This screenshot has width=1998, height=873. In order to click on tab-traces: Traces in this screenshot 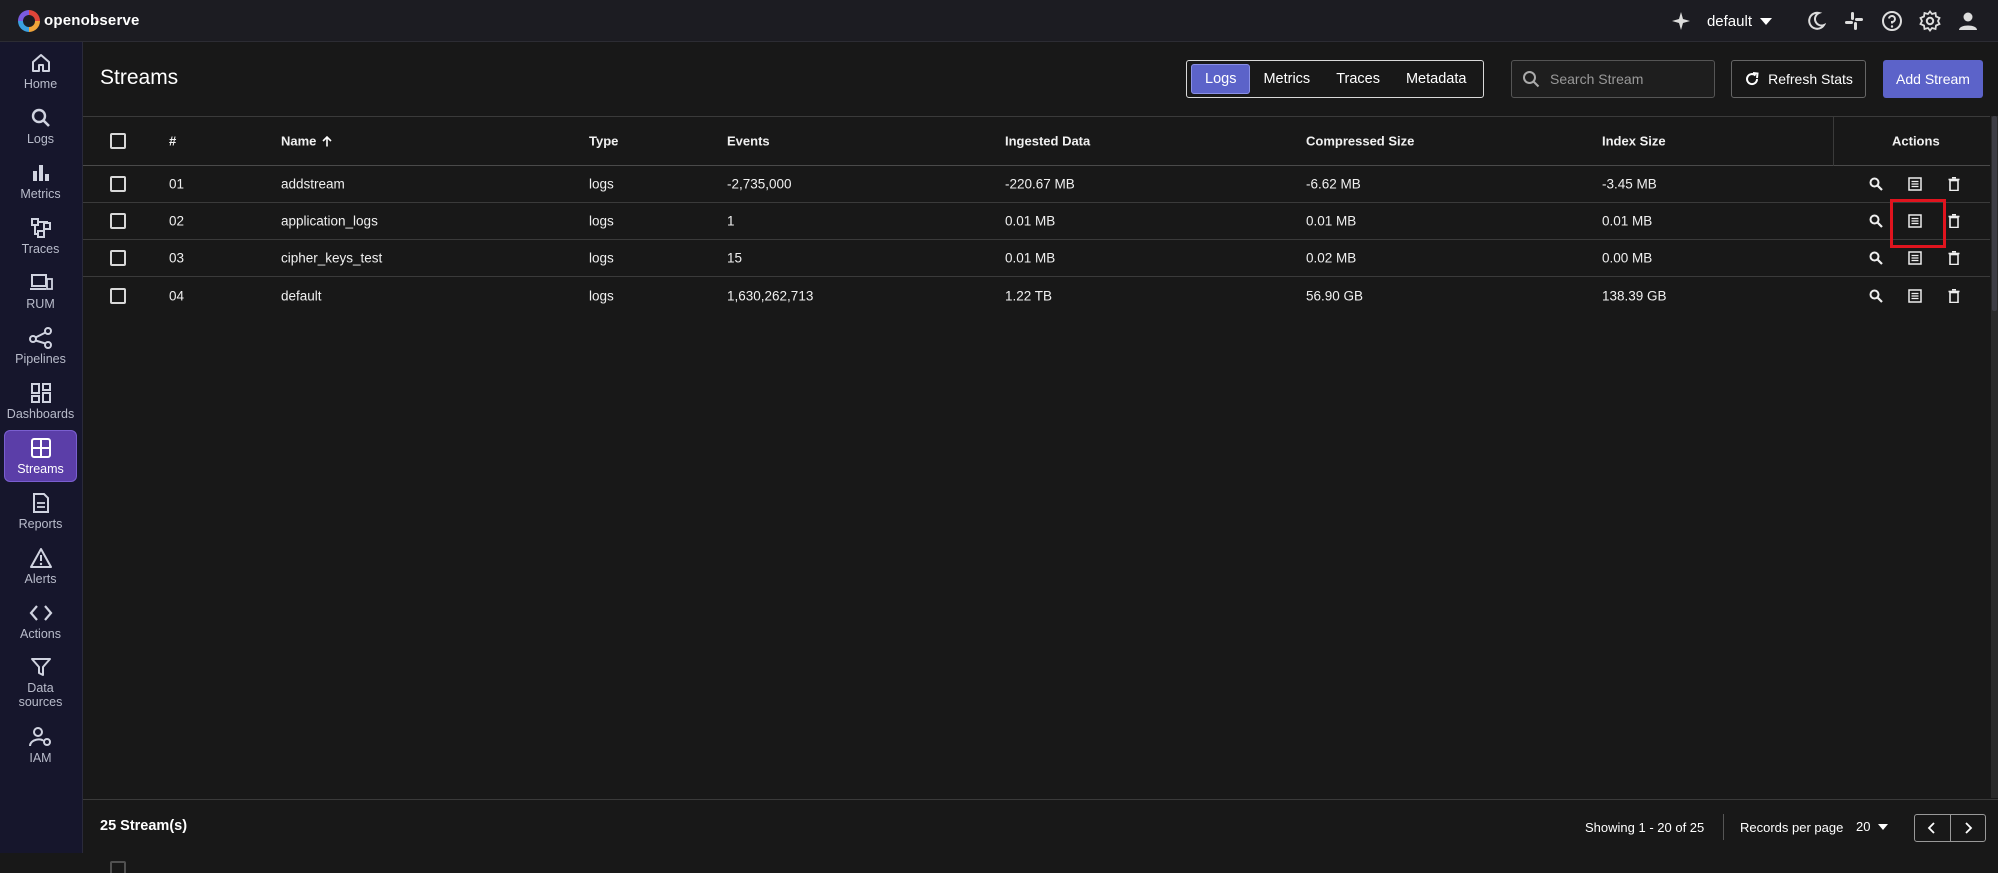, I will do `click(1358, 79)`.